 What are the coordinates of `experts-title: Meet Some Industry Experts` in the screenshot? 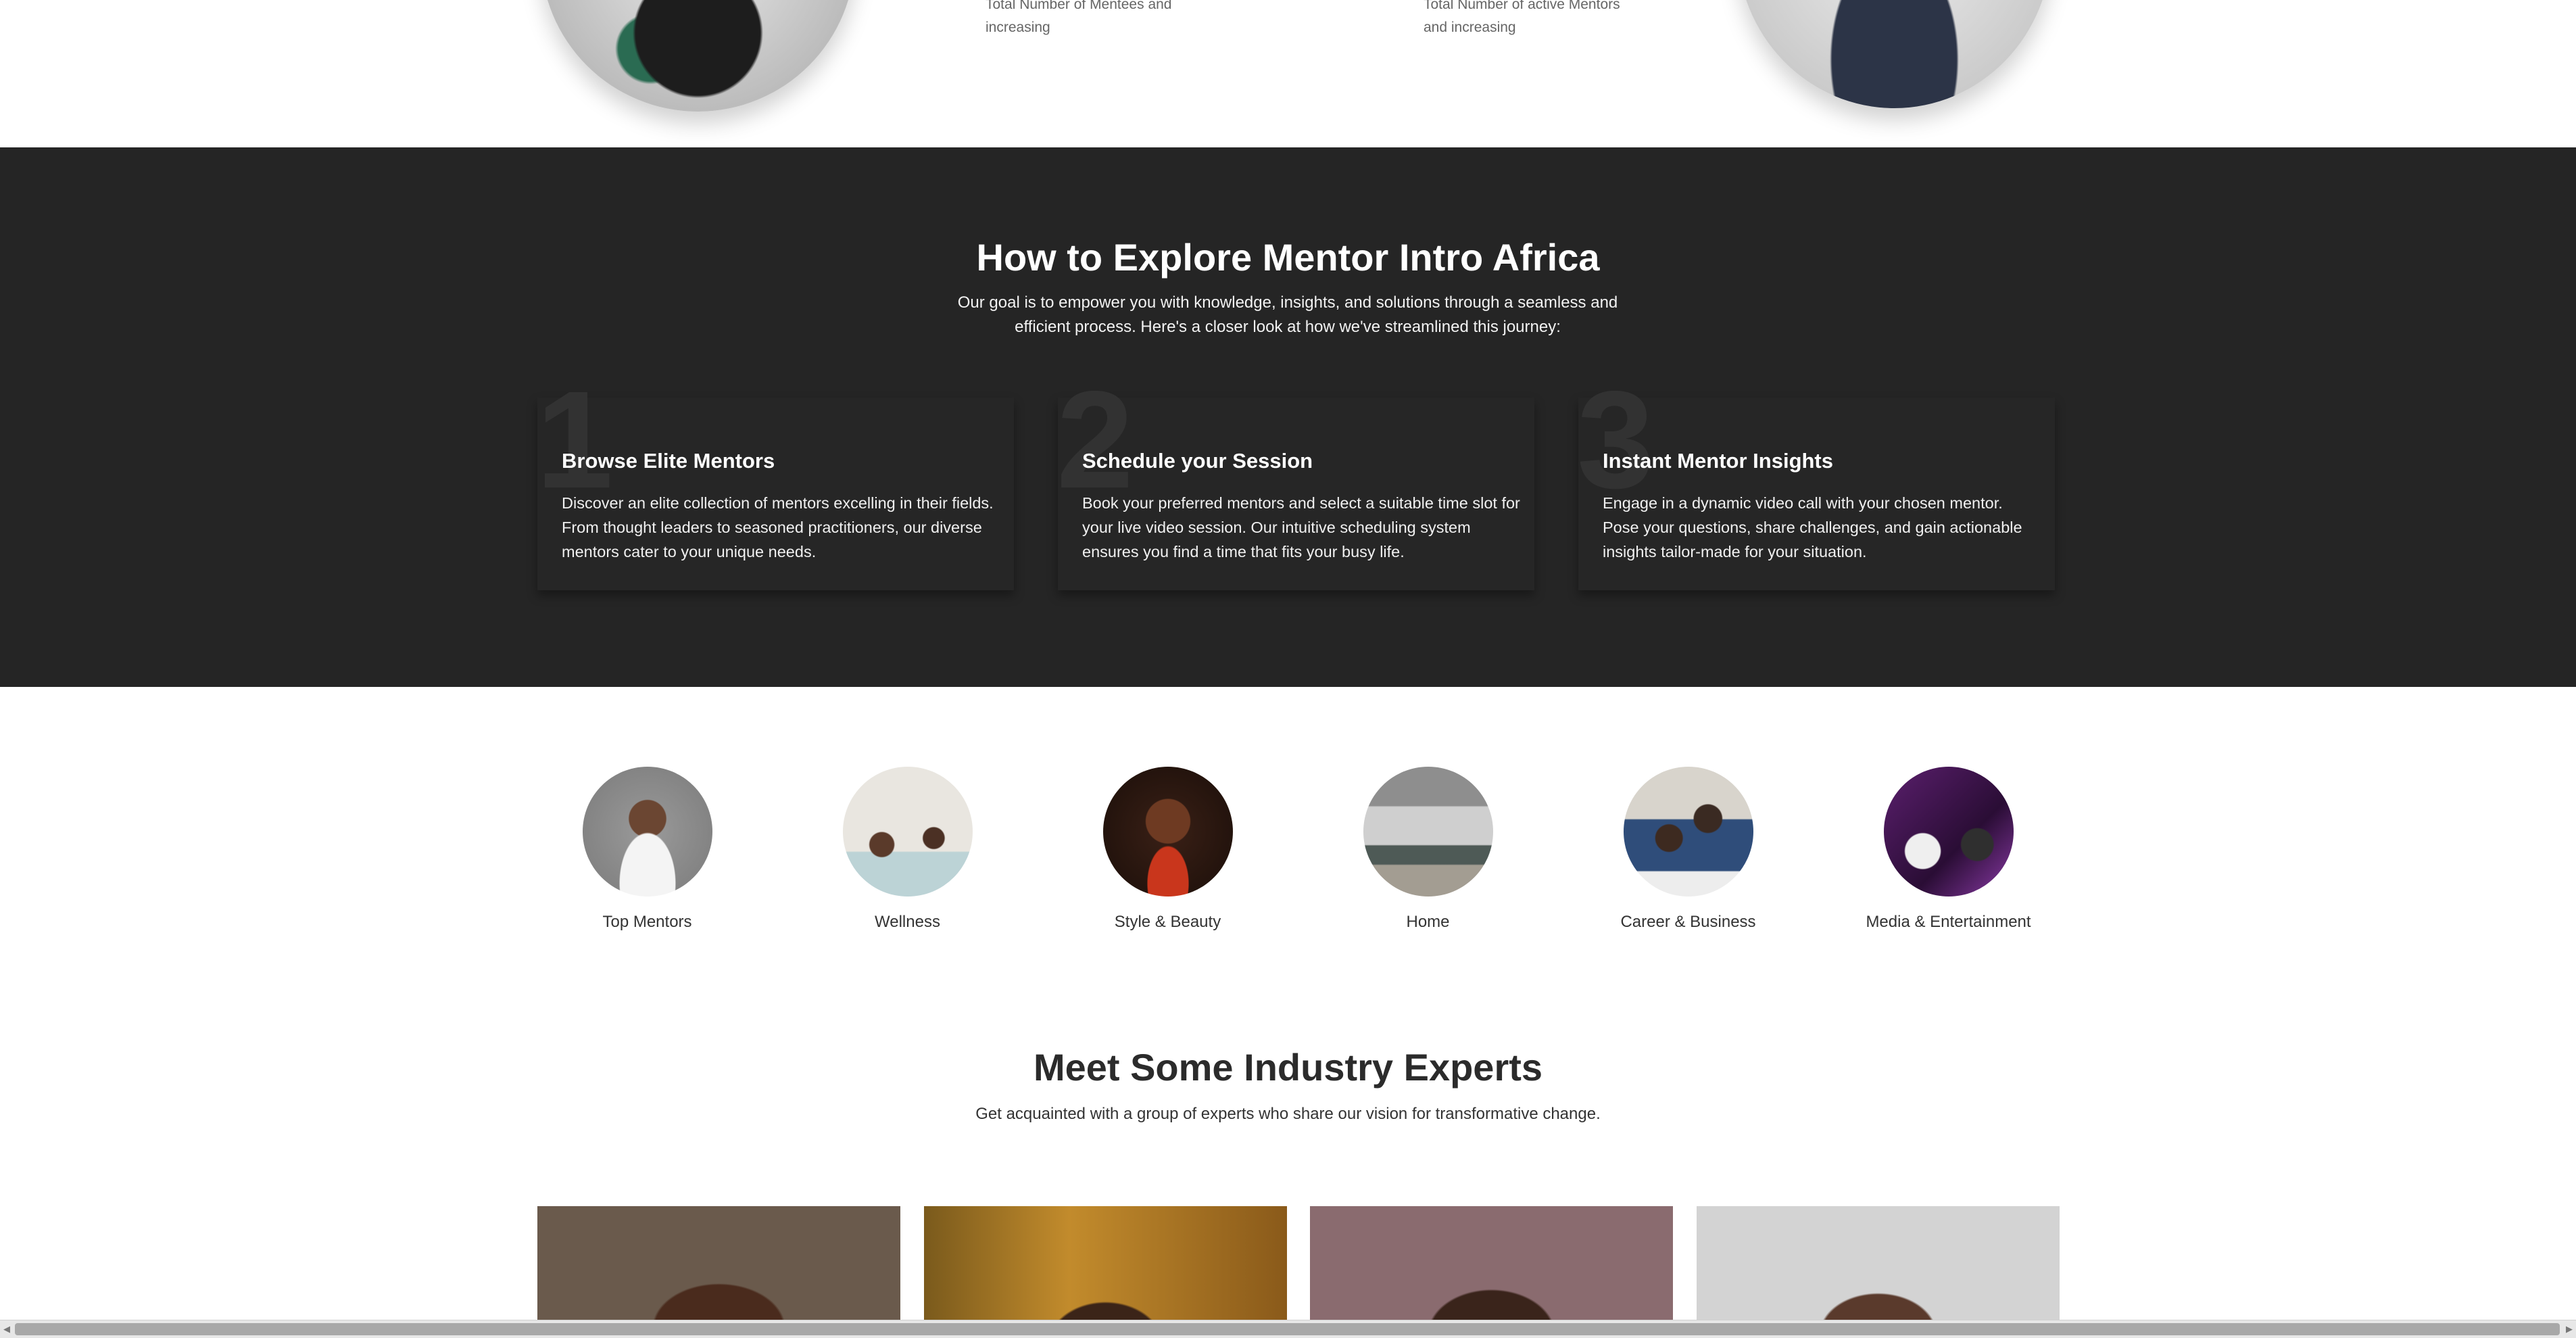 It's located at (1288, 1067).